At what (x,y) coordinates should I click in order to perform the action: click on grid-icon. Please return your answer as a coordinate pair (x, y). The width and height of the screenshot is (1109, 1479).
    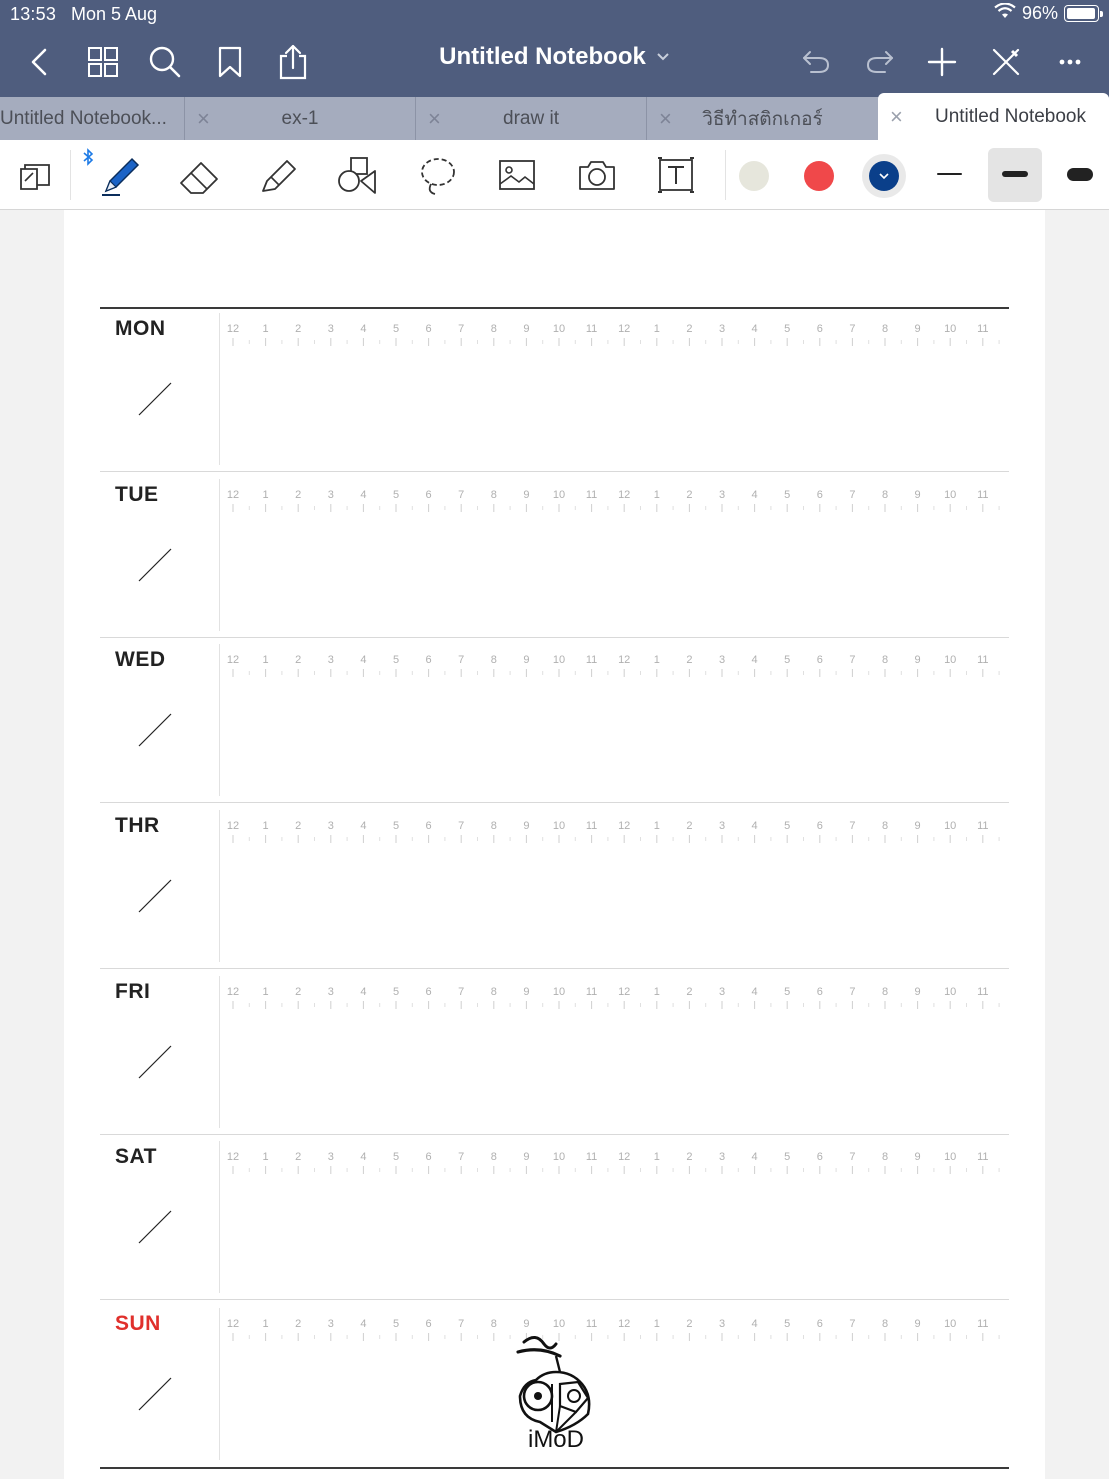
    Looking at the image, I should click on (103, 62).